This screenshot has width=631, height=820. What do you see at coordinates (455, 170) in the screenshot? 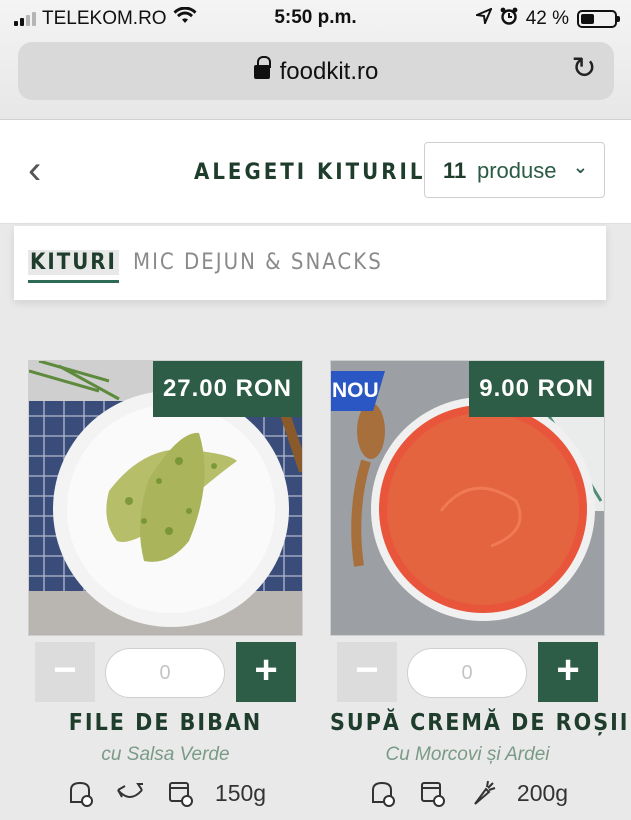
I see `product-count: 11` at bounding box center [455, 170].